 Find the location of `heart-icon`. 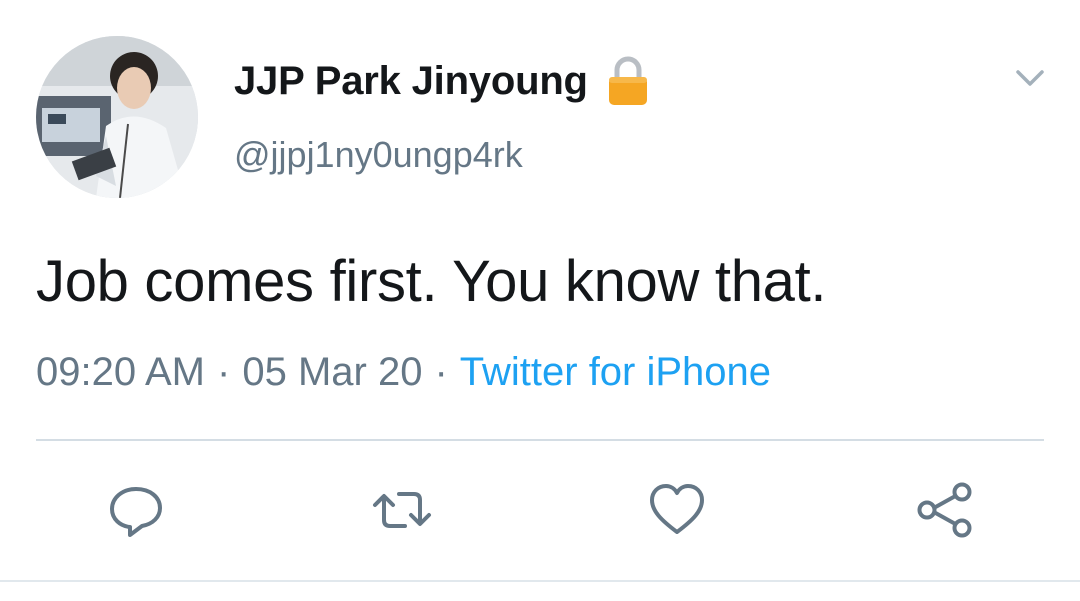

heart-icon is located at coordinates (677, 509).